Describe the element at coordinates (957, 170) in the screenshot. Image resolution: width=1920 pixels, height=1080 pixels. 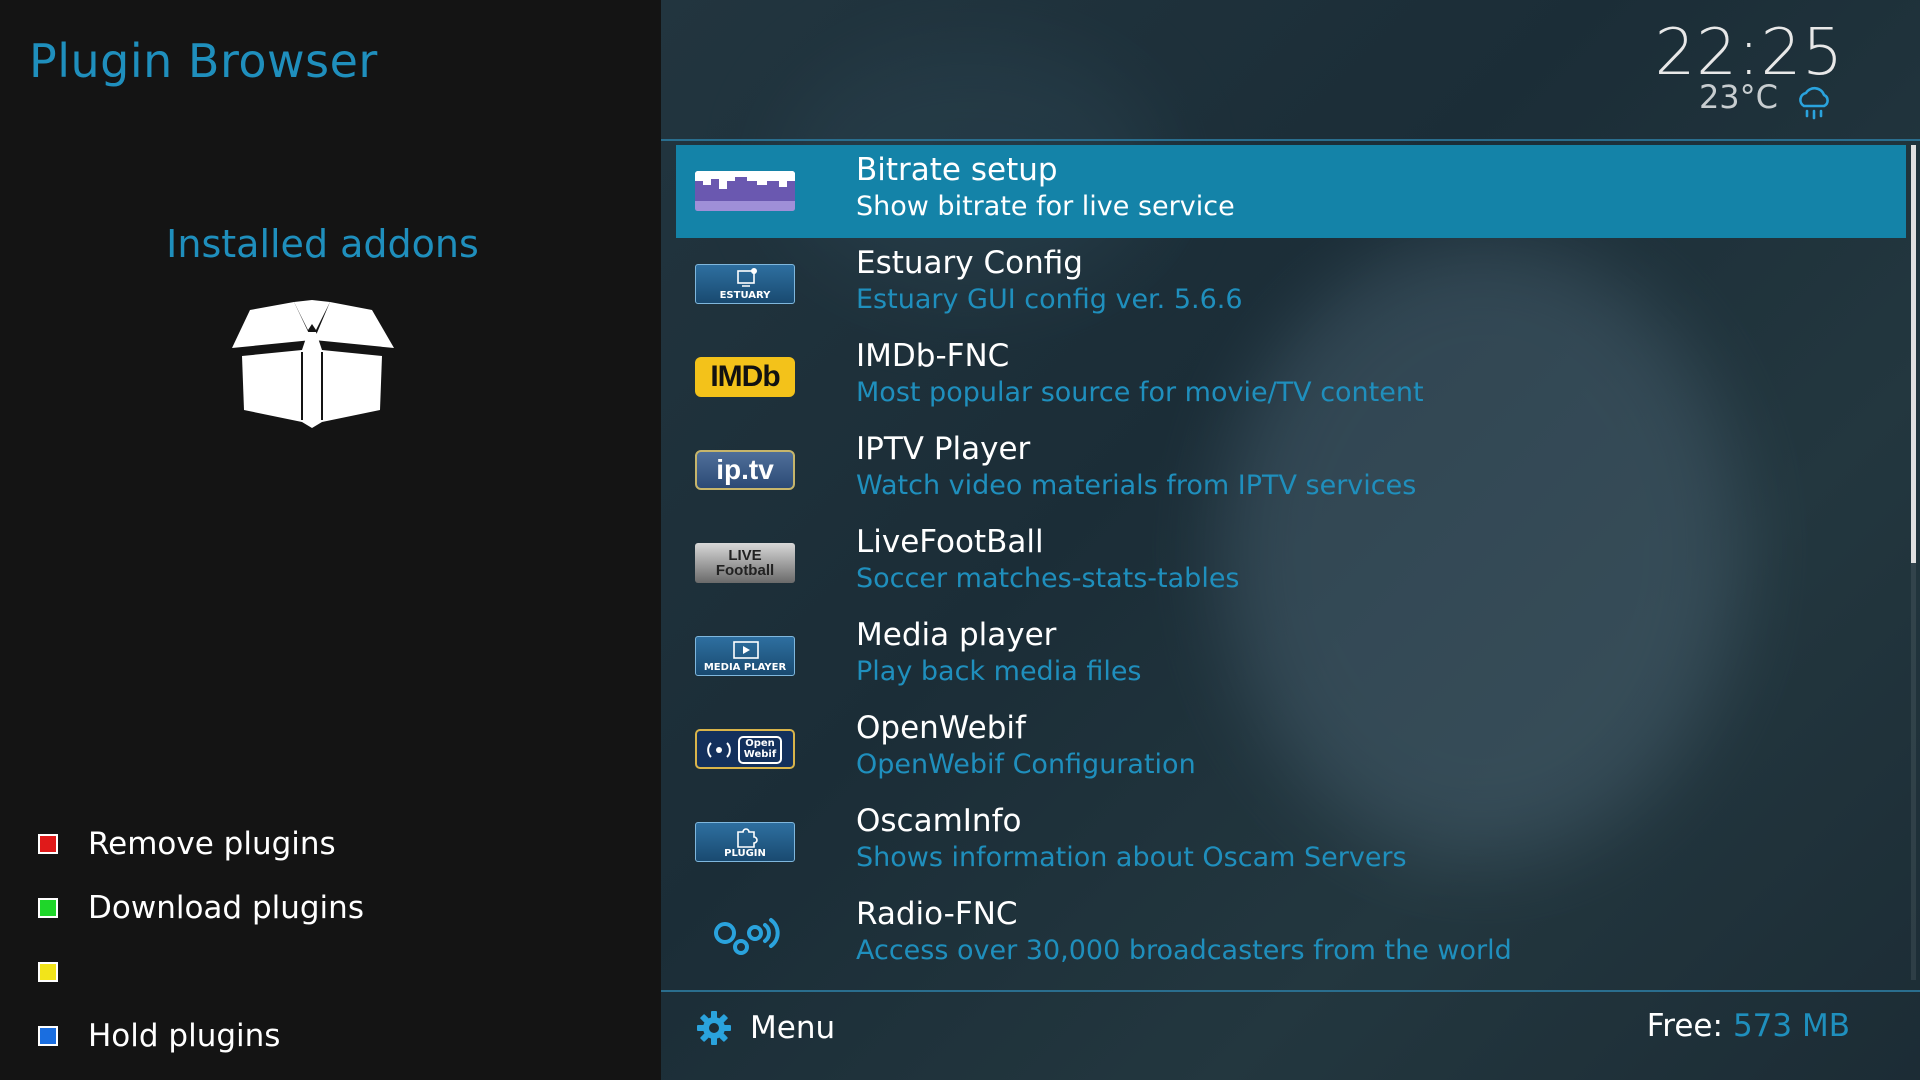
I see `plugin-name: Bitrate setup` at that location.